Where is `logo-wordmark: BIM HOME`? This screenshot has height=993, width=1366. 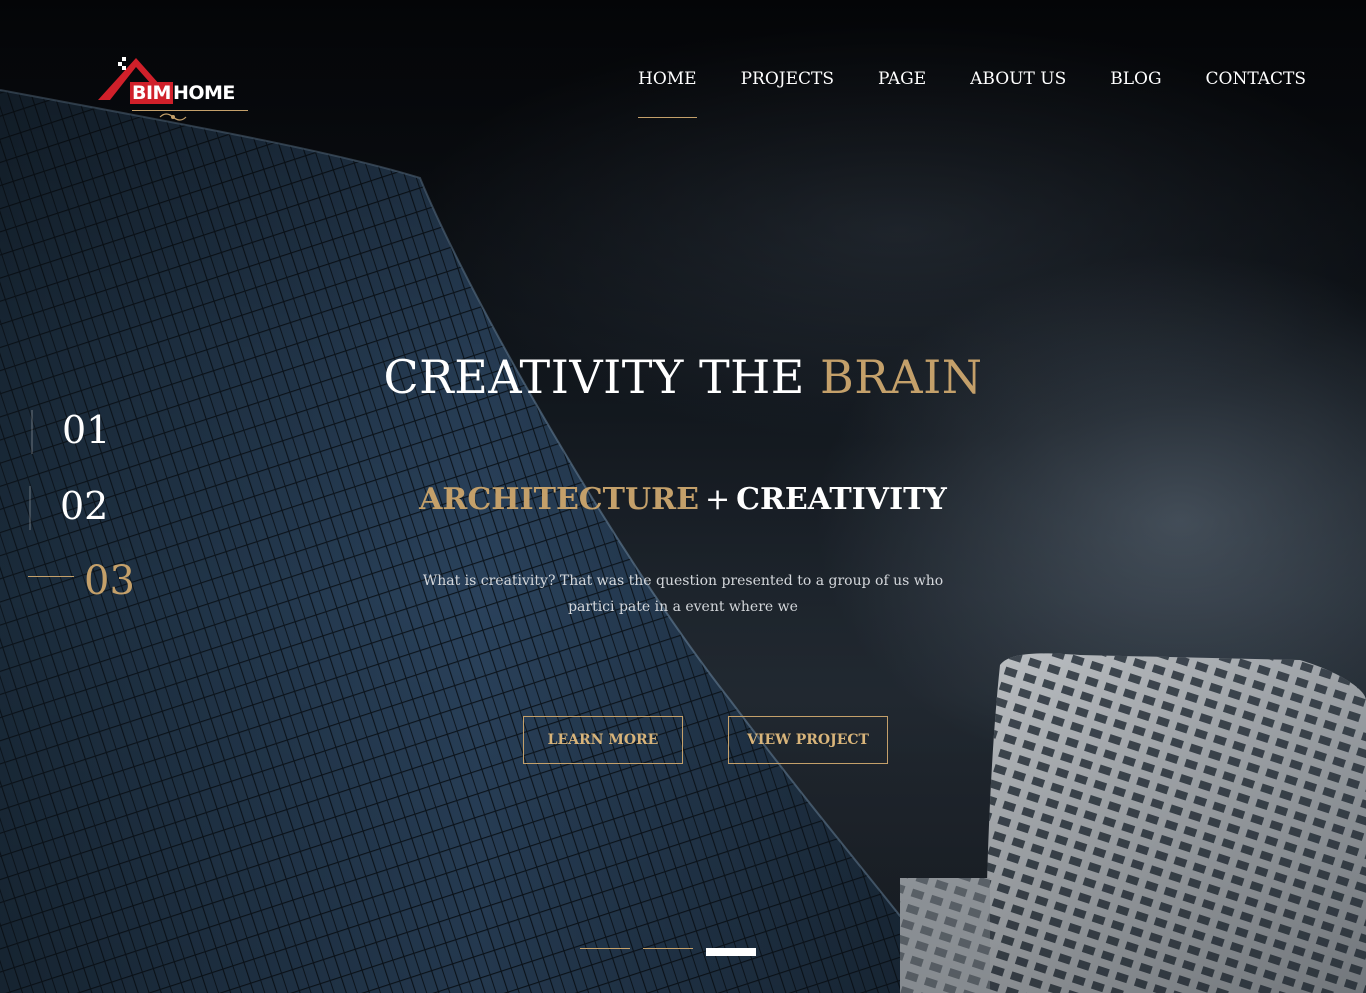
logo-wordmark: BIM HOME is located at coordinates (182, 93).